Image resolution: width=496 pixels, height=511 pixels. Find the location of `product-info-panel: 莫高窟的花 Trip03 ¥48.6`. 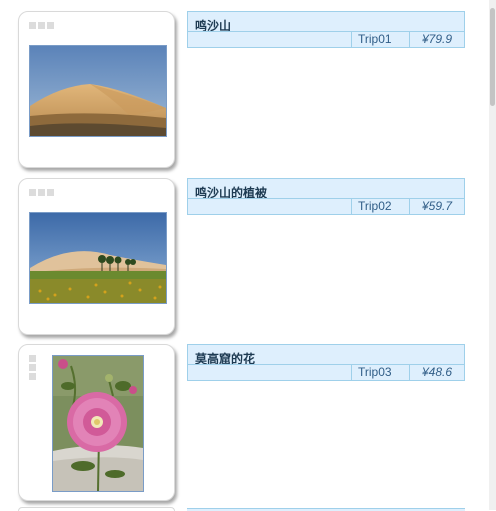

product-info-panel: 莫高窟的花 Trip03 ¥48.6 is located at coordinates (326, 362).